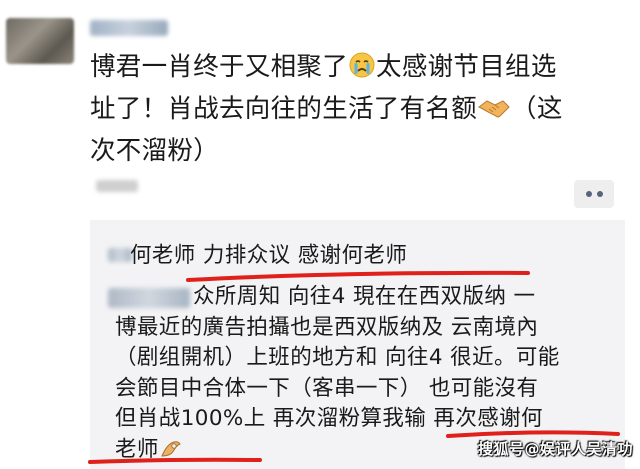 The image size is (640, 469). What do you see at coordinates (284, 109) in the screenshot?
I see `post-line-2: 址了！肖战去向往的生活了有名额` at bounding box center [284, 109].